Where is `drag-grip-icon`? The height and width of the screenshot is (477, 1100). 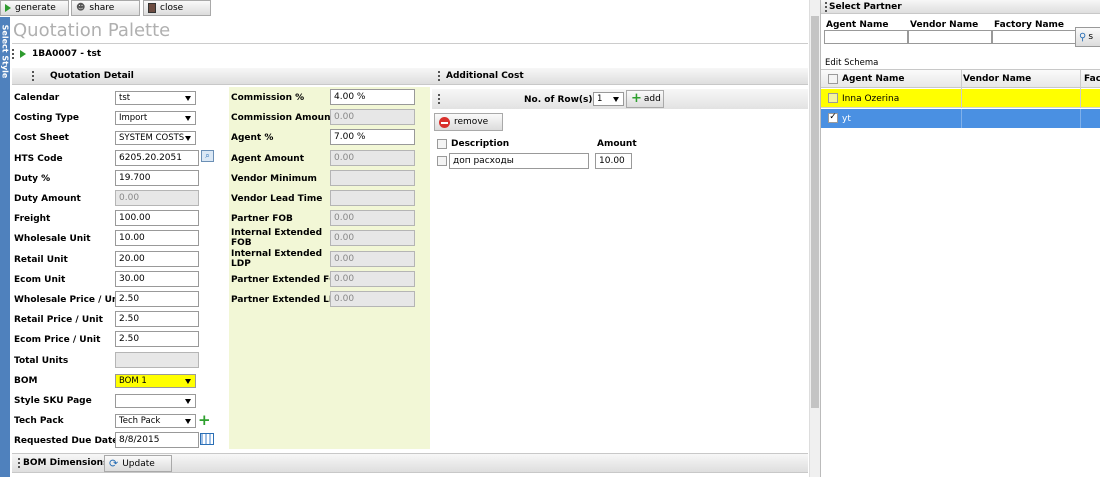
drag-grip-icon is located at coordinates (439, 76).